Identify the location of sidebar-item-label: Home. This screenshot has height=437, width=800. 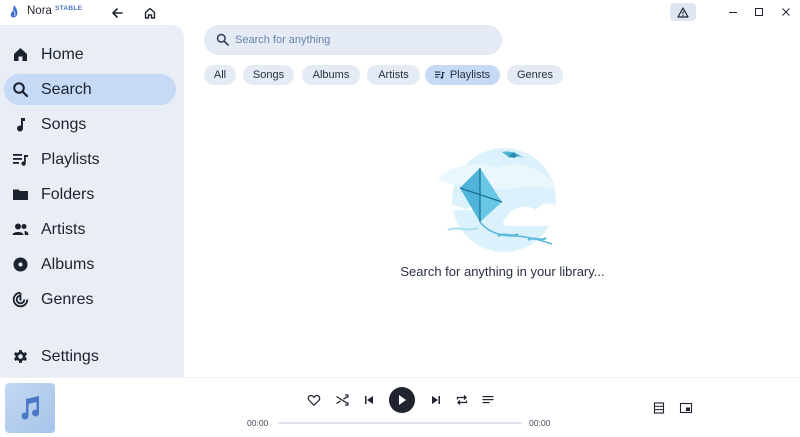
(62, 54).